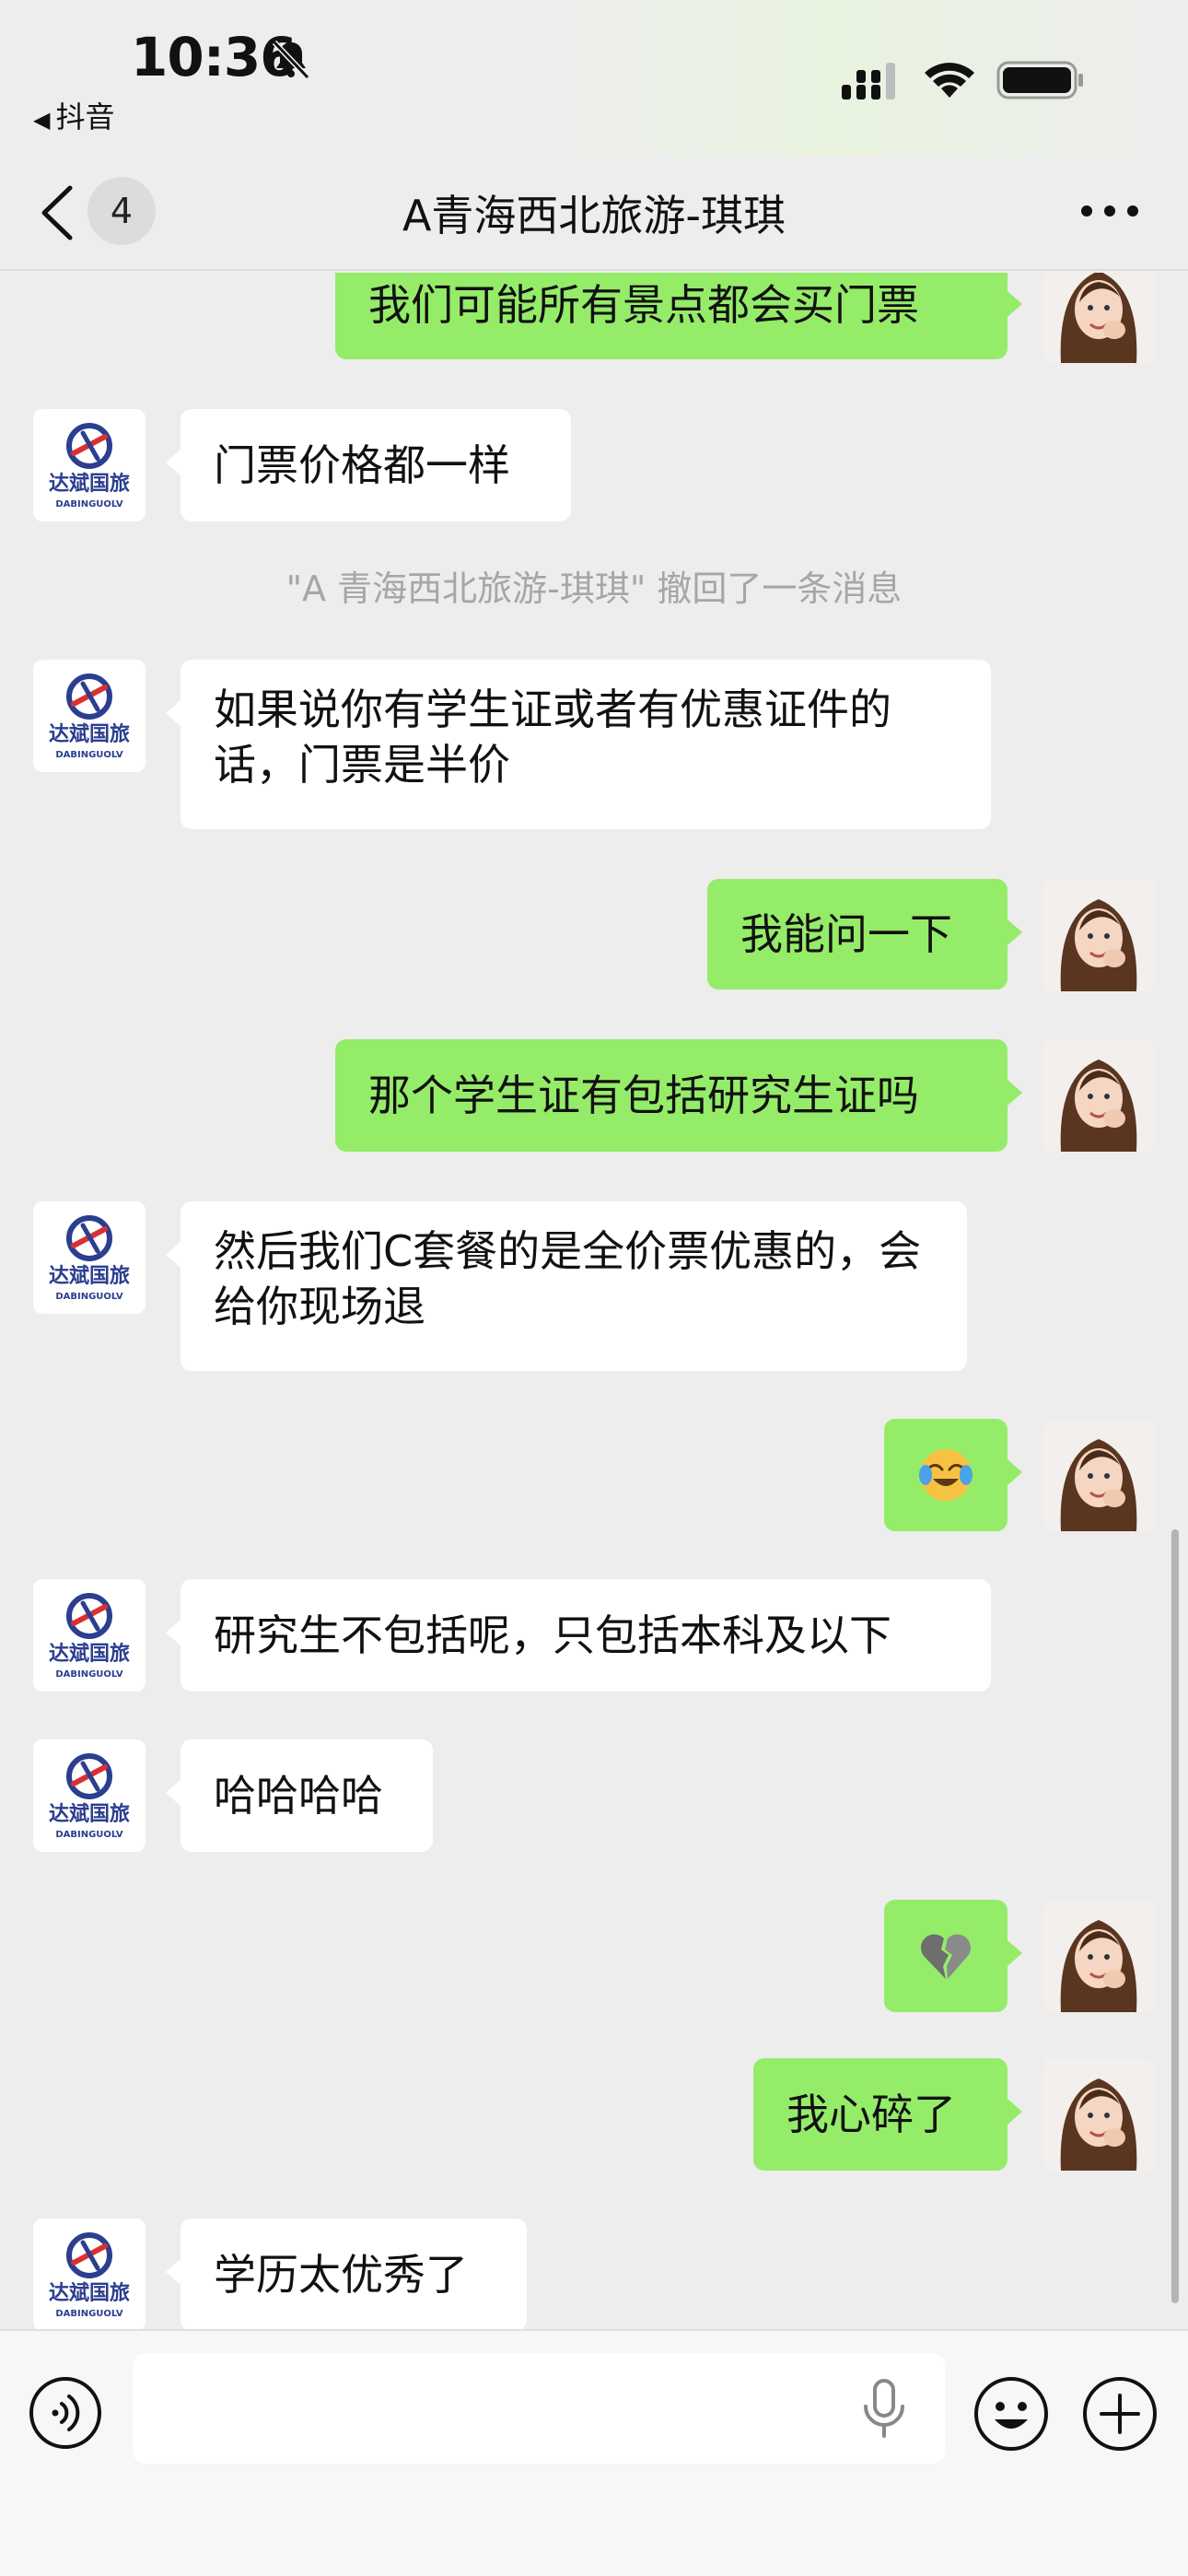  I want to click on message-text: 我能问一下, so click(846, 934).